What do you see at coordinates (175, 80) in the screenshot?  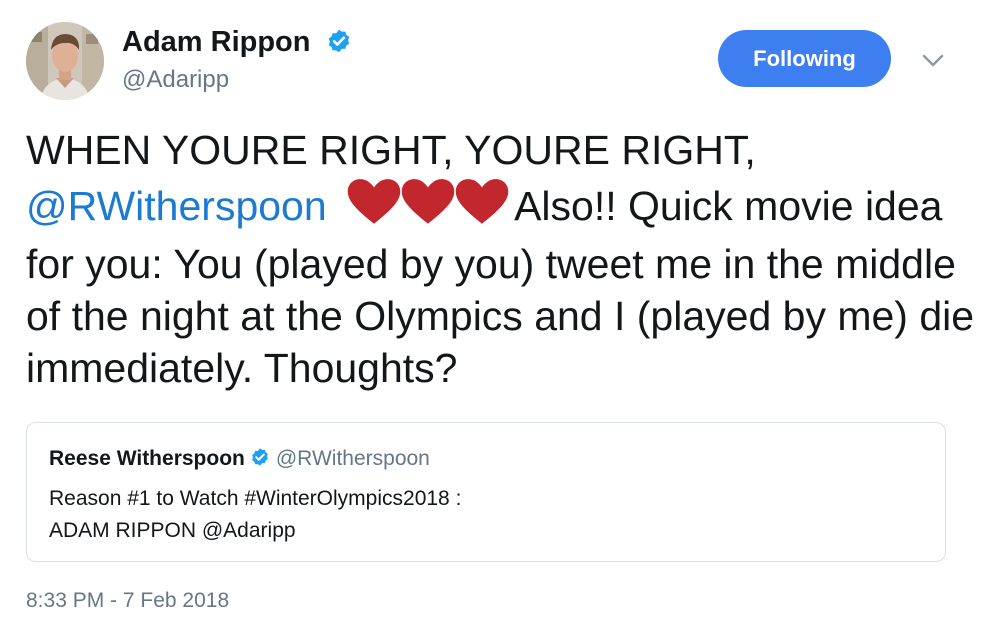 I see `author-handle: @Adaripp` at bounding box center [175, 80].